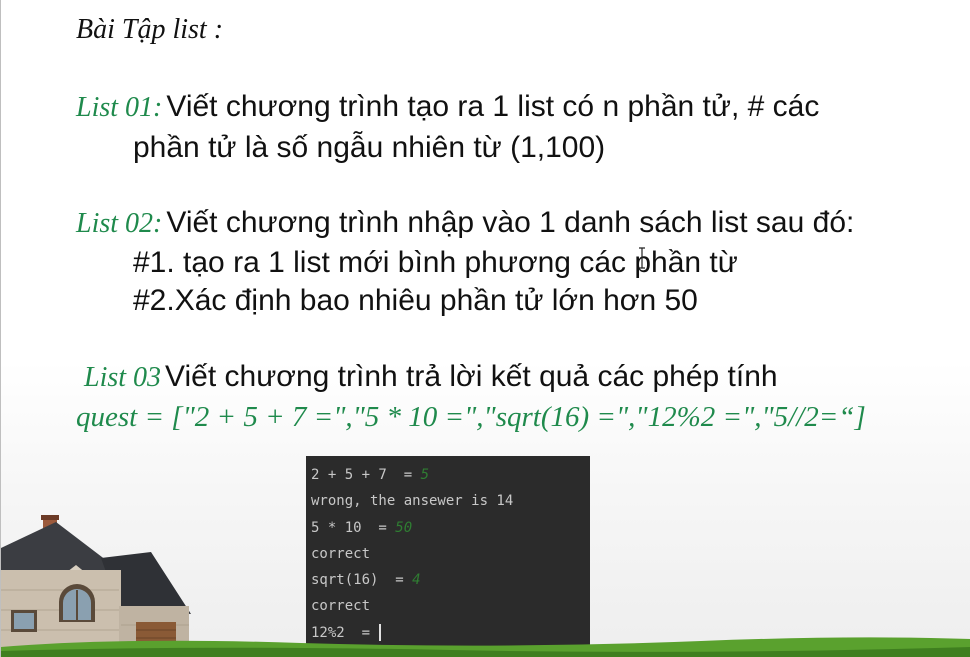  What do you see at coordinates (416, 580) in the screenshot?
I see `terminal-answer: 4` at bounding box center [416, 580].